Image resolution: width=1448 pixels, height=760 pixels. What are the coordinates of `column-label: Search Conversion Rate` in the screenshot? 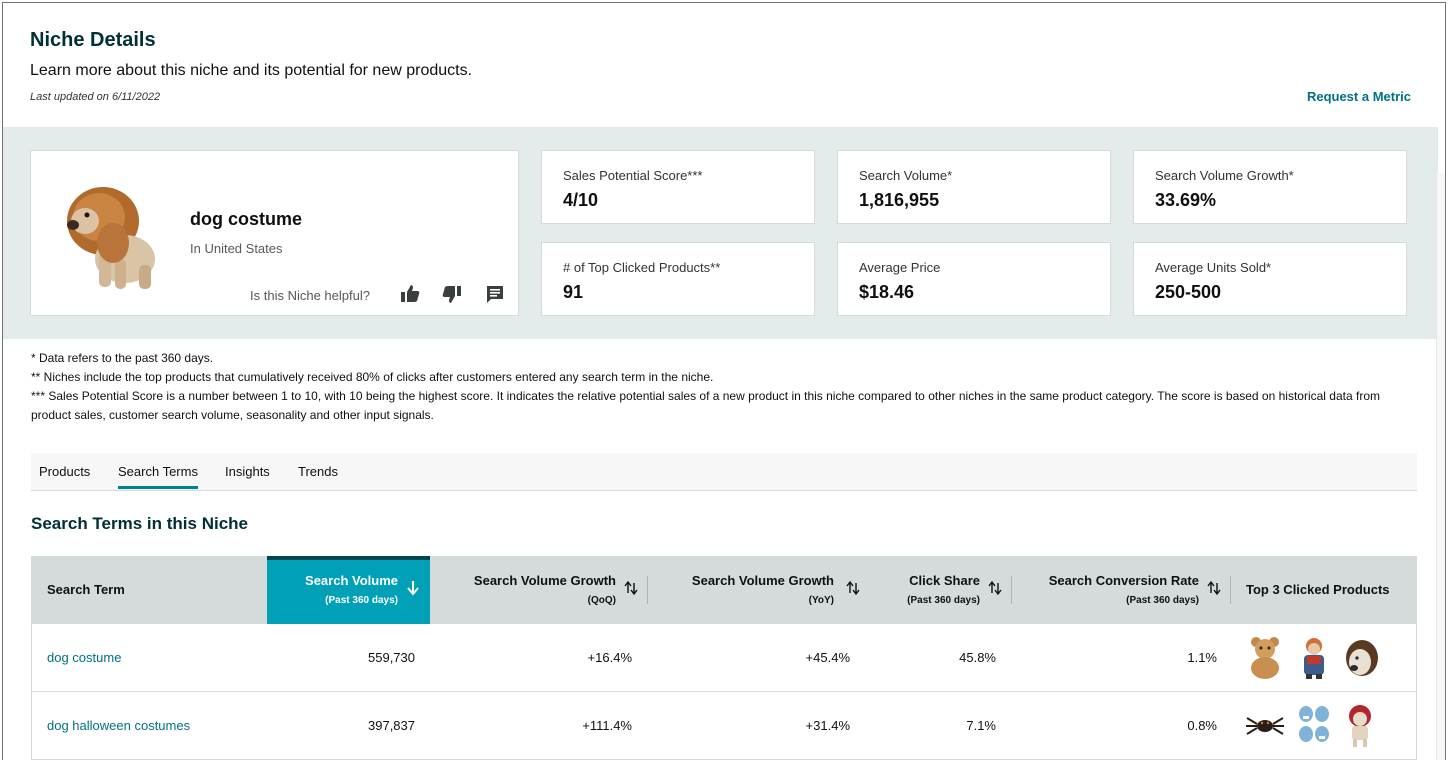 It's located at (1123, 580).